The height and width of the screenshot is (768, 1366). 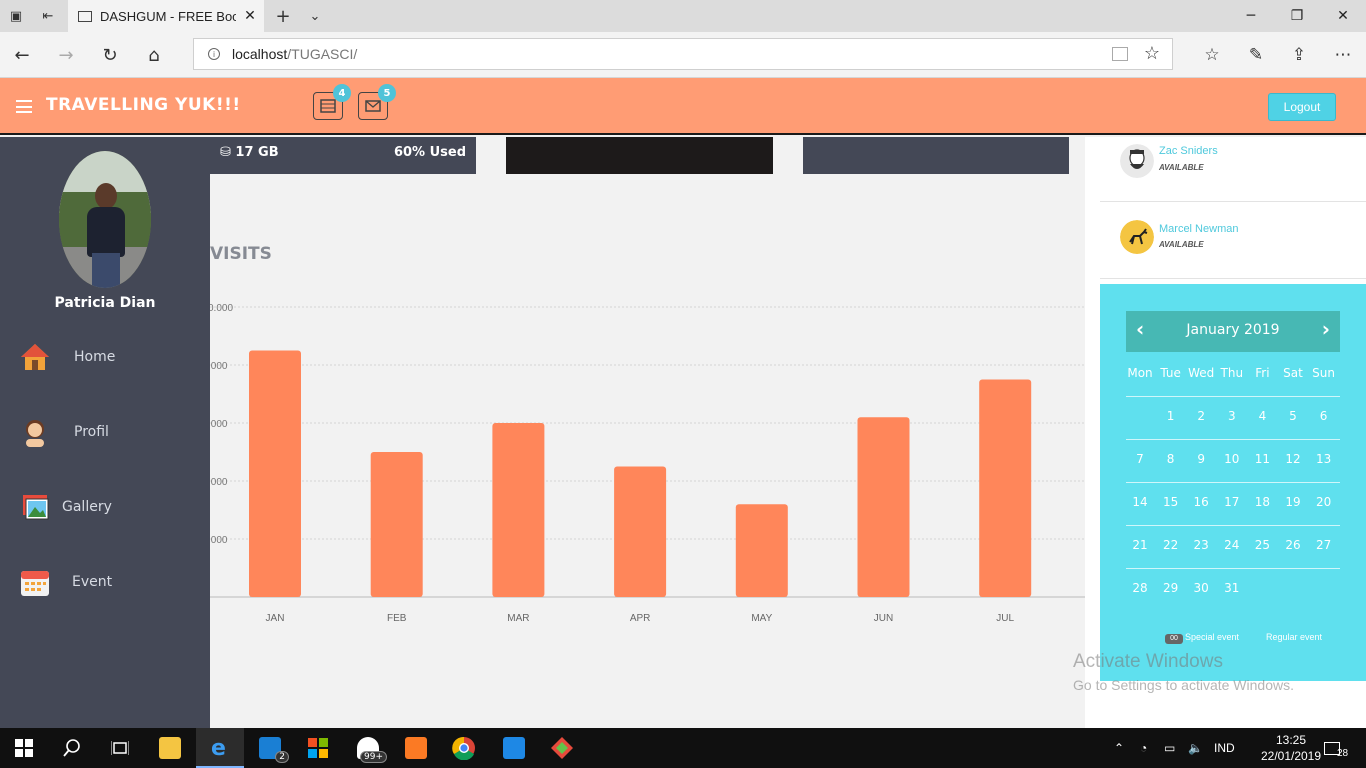 What do you see at coordinates (1201, 416) in the screenshot?
I see `calendar-day: 2` at bounding box center [1201, 416].